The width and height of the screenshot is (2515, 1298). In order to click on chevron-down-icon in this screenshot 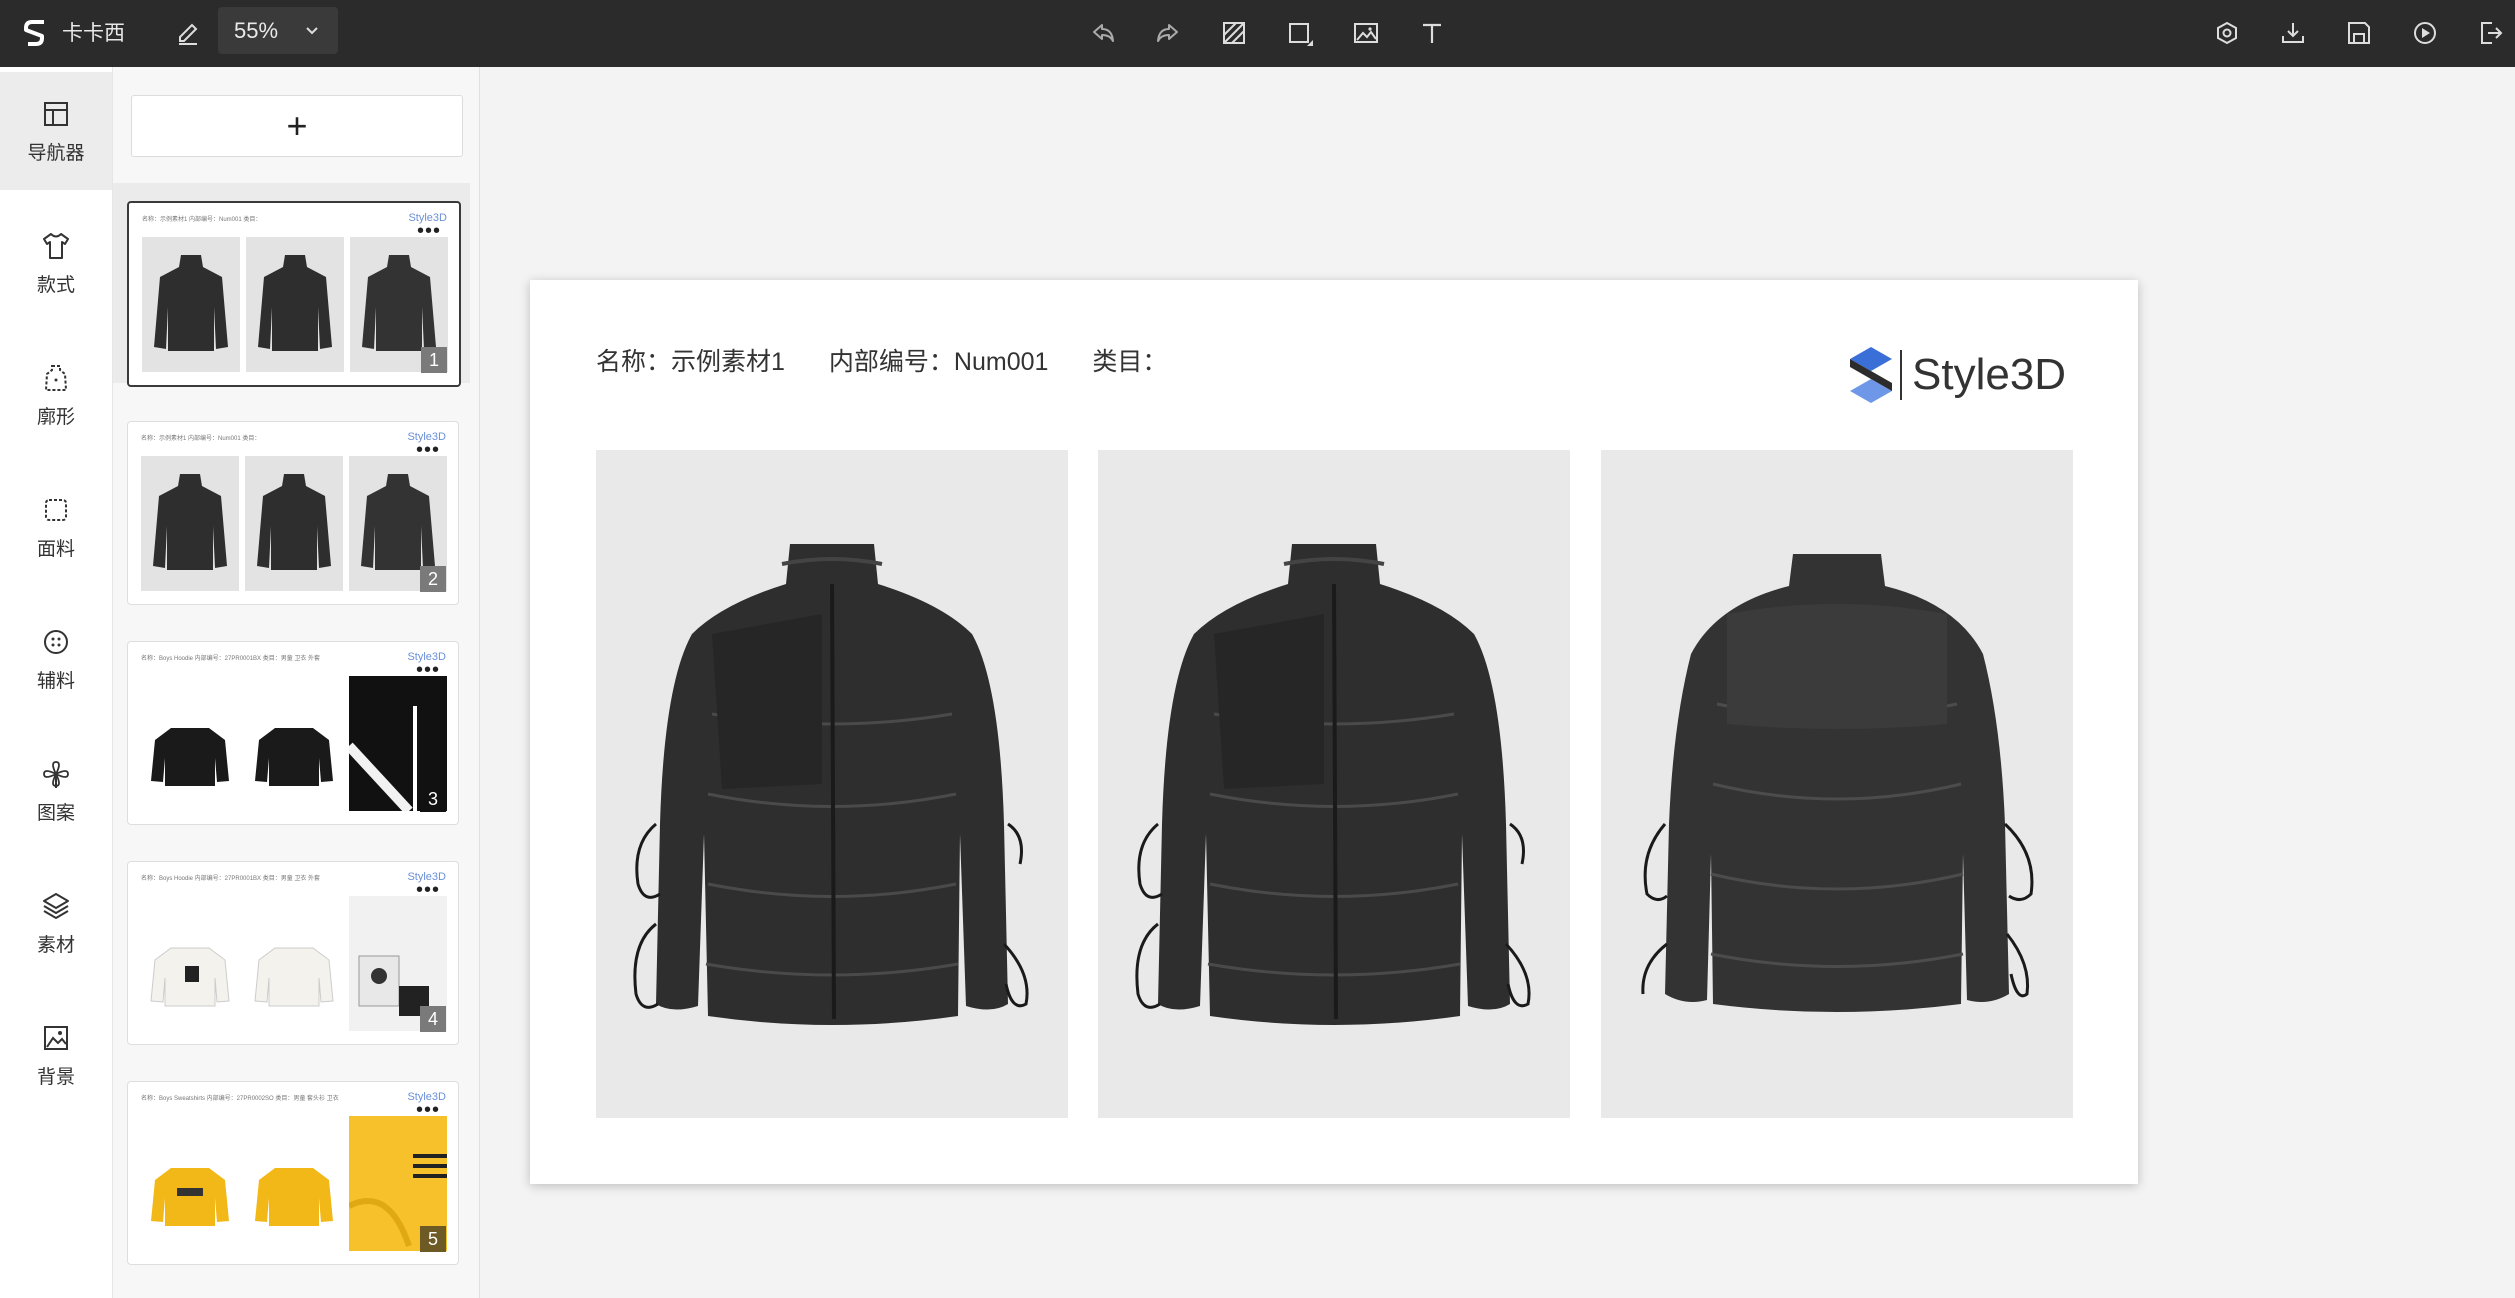, I will do `click(312, 31)`.